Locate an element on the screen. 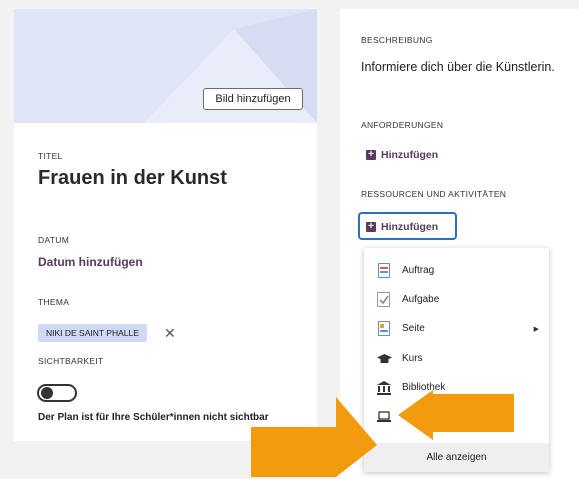  menu-item-seite: Seite ▶ is located at coordinates (456, 328).